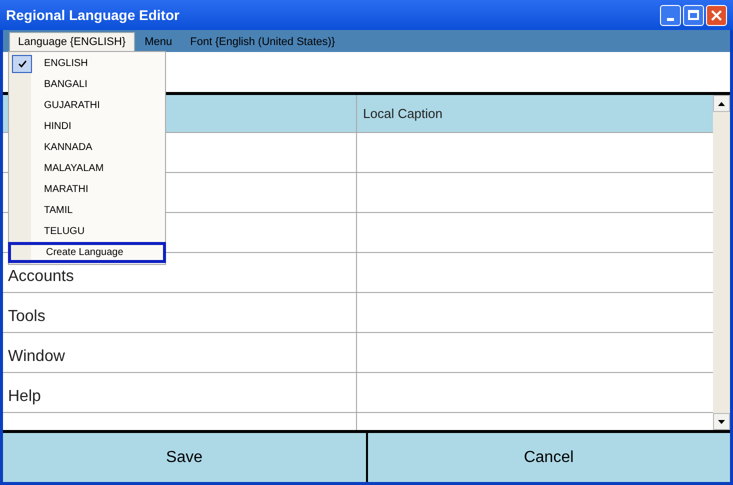 The width and height of the screenshot is (733, 485). Describe the element at coordinates (24, 397) in the screenshot. I see `table-cell: Help` at that location.